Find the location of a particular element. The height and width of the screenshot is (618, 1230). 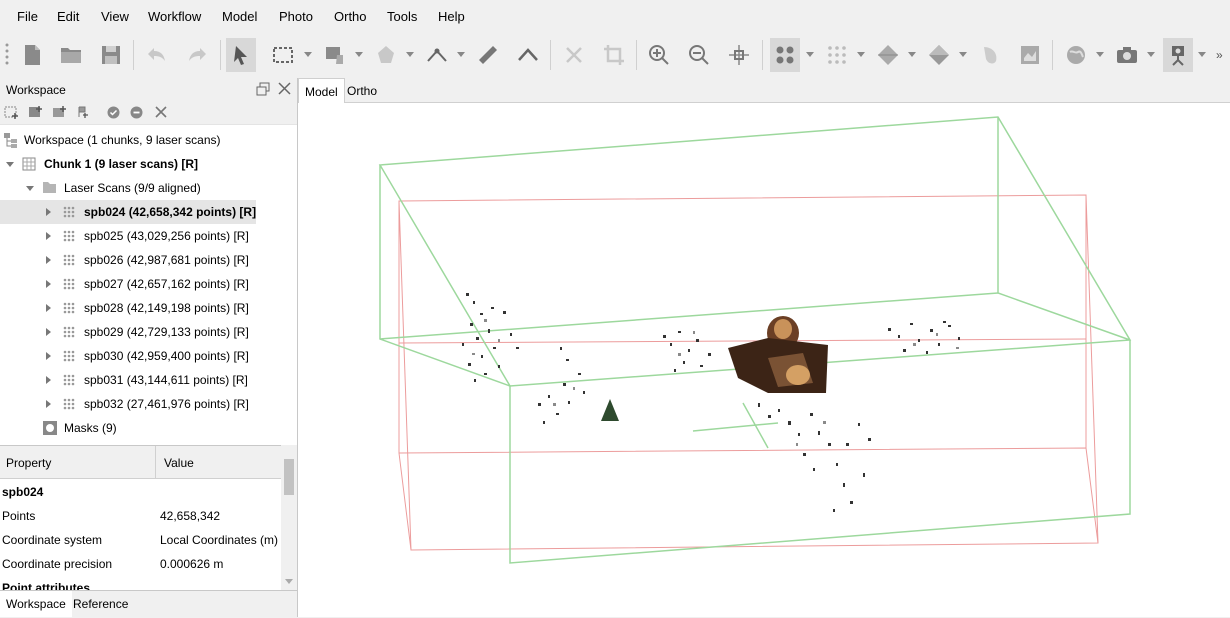

delete-icon is located at coordinates (574, 55).